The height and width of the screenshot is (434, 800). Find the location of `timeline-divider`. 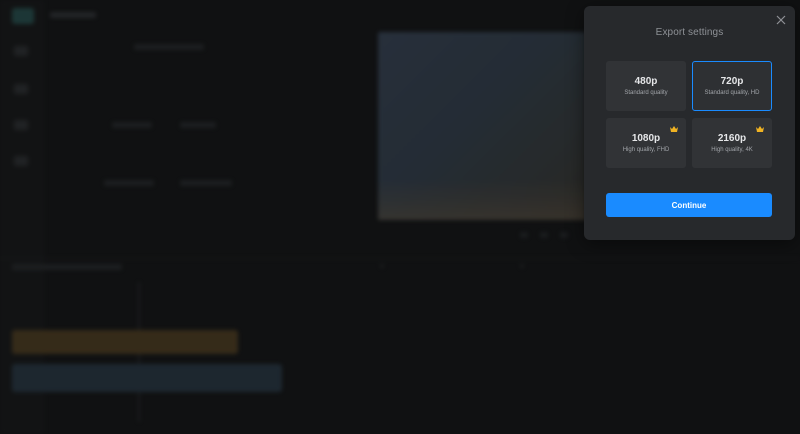

timeline-divider is located at coordinates (400, 258).